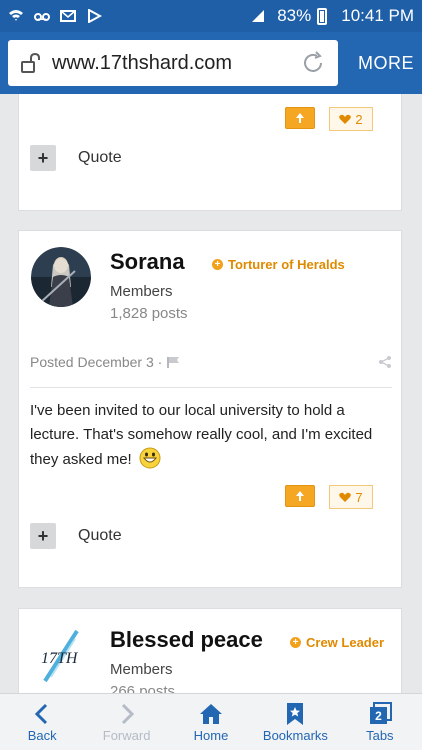 The height and width of the screenshot is (750, 422). I want to click on reload-icon, so click(313, 63).